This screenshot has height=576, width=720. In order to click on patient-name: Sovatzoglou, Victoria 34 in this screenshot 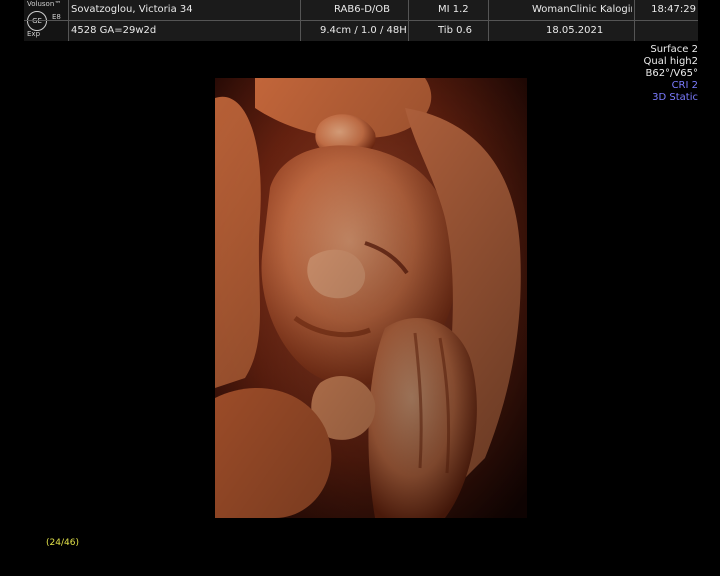, I will do `click(132, 9)`.